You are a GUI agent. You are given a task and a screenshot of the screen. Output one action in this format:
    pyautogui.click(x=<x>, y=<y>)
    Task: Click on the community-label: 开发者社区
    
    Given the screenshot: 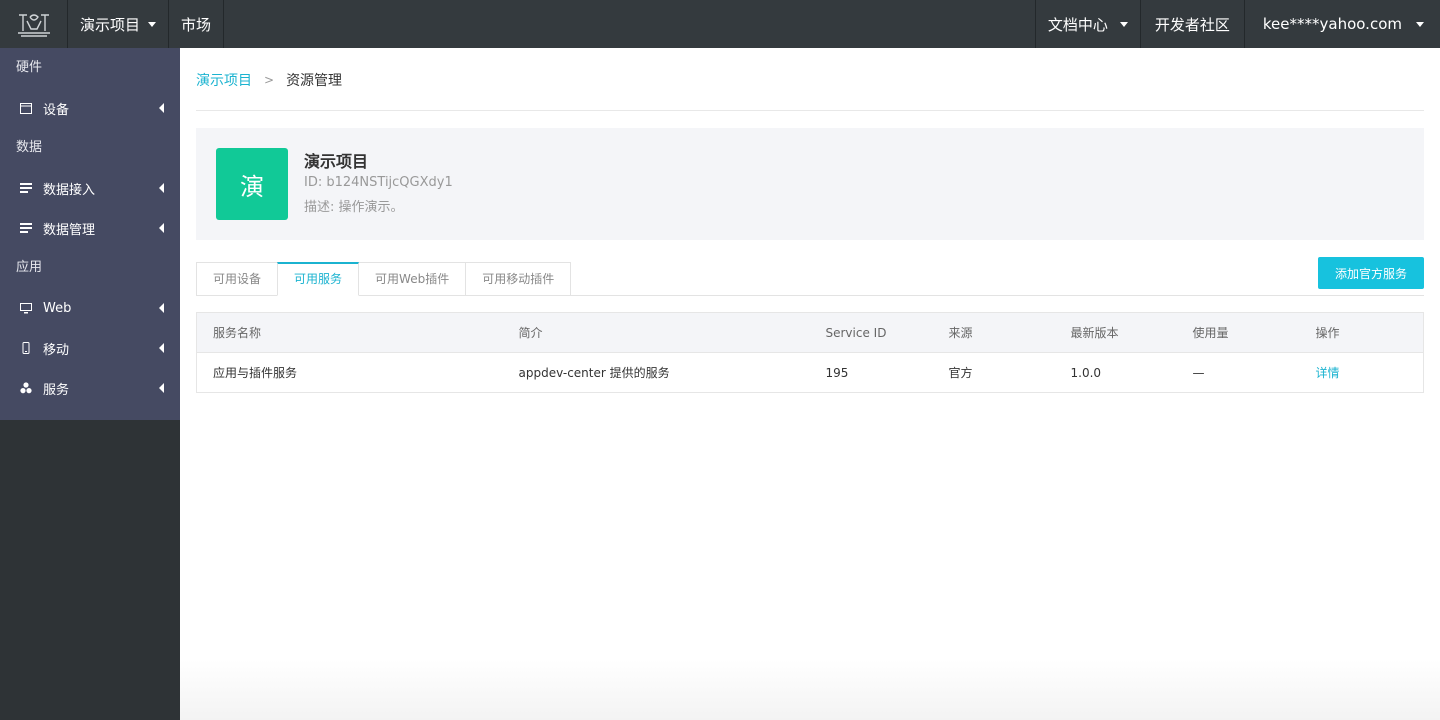 What is the action you would take?
    pyautogui.click(x=1192, y=24)
    